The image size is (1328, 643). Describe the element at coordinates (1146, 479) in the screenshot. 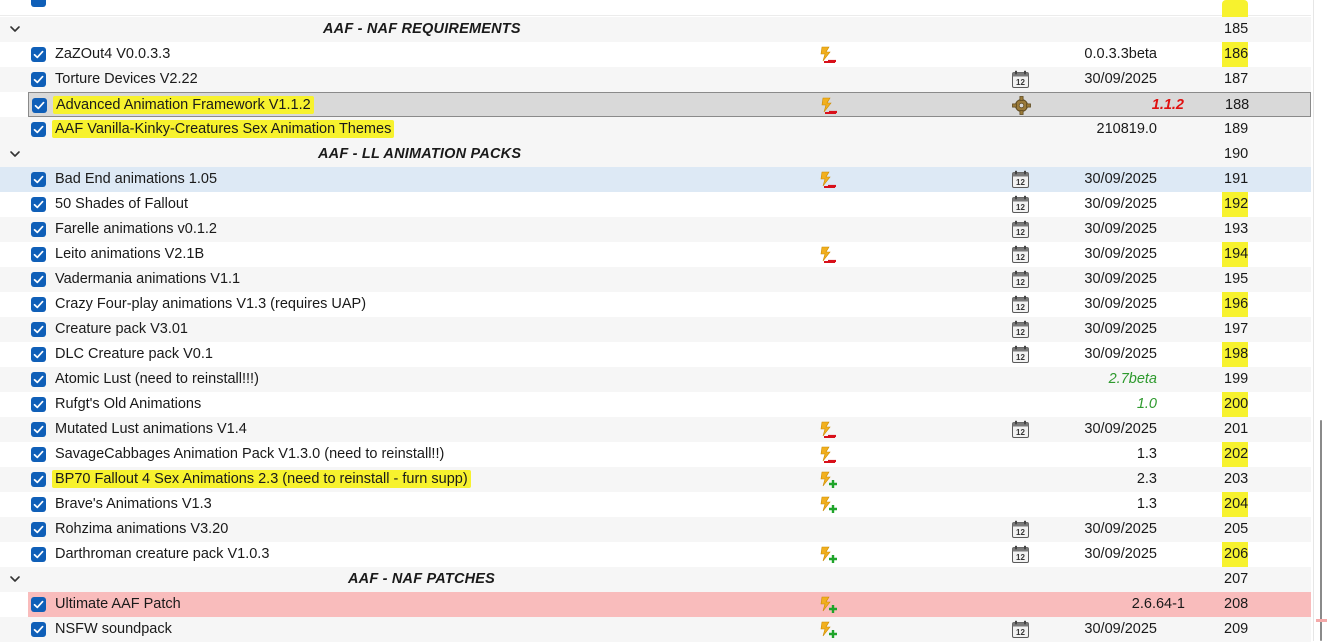

I see `version-label: 2.3` at that location.